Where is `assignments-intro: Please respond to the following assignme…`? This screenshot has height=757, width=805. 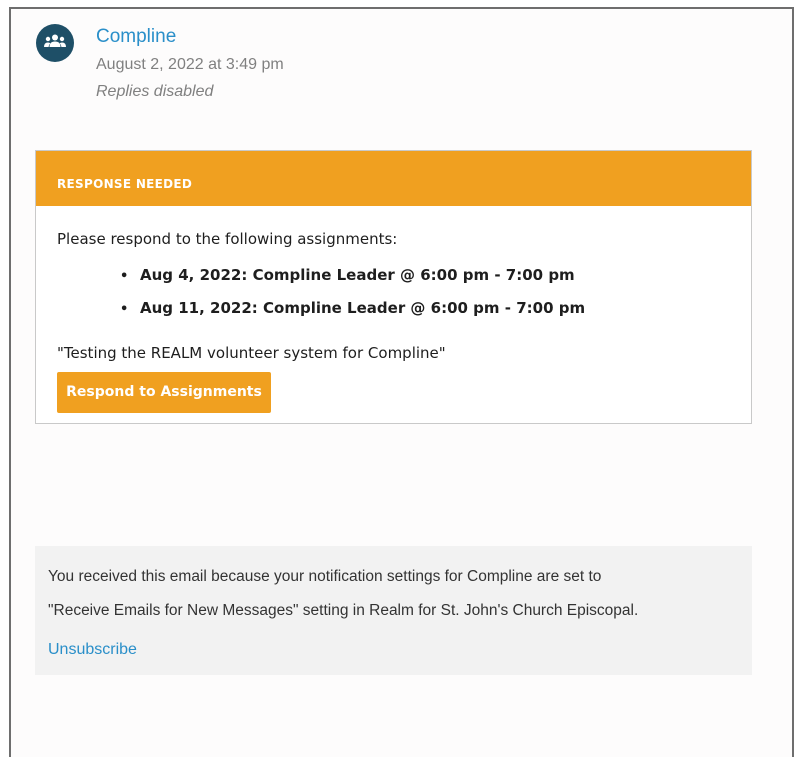
assignments-intro: Please respond to the following assignme… is located at coordinates (227, 239).